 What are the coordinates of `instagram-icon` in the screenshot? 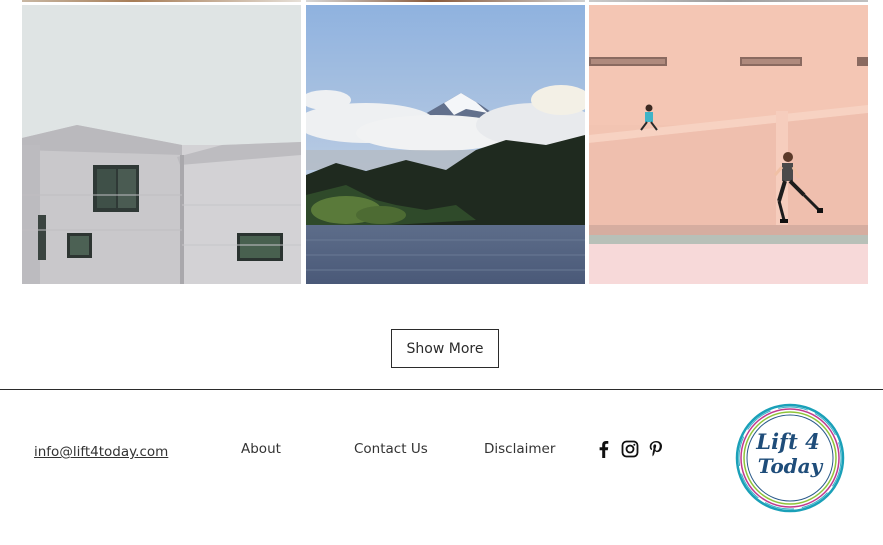 It's located at (630, 449).